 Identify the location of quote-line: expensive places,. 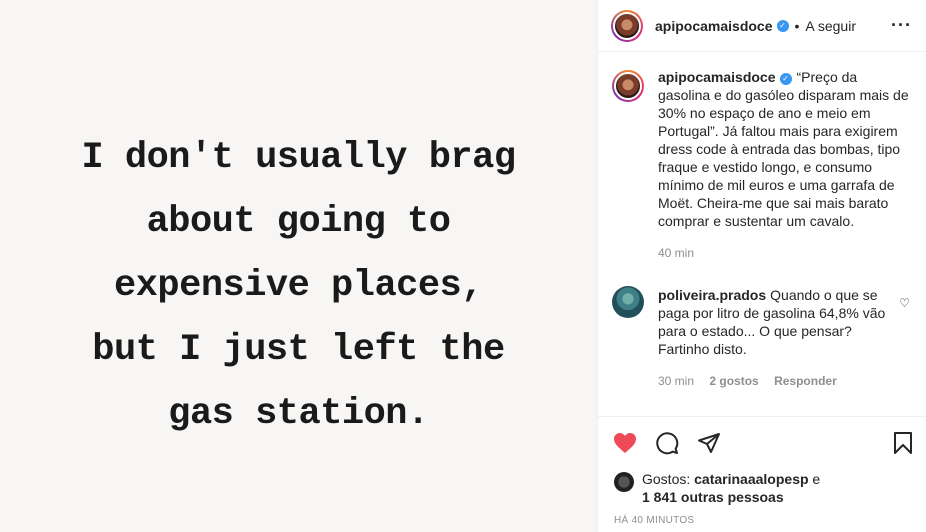
(298, 286).